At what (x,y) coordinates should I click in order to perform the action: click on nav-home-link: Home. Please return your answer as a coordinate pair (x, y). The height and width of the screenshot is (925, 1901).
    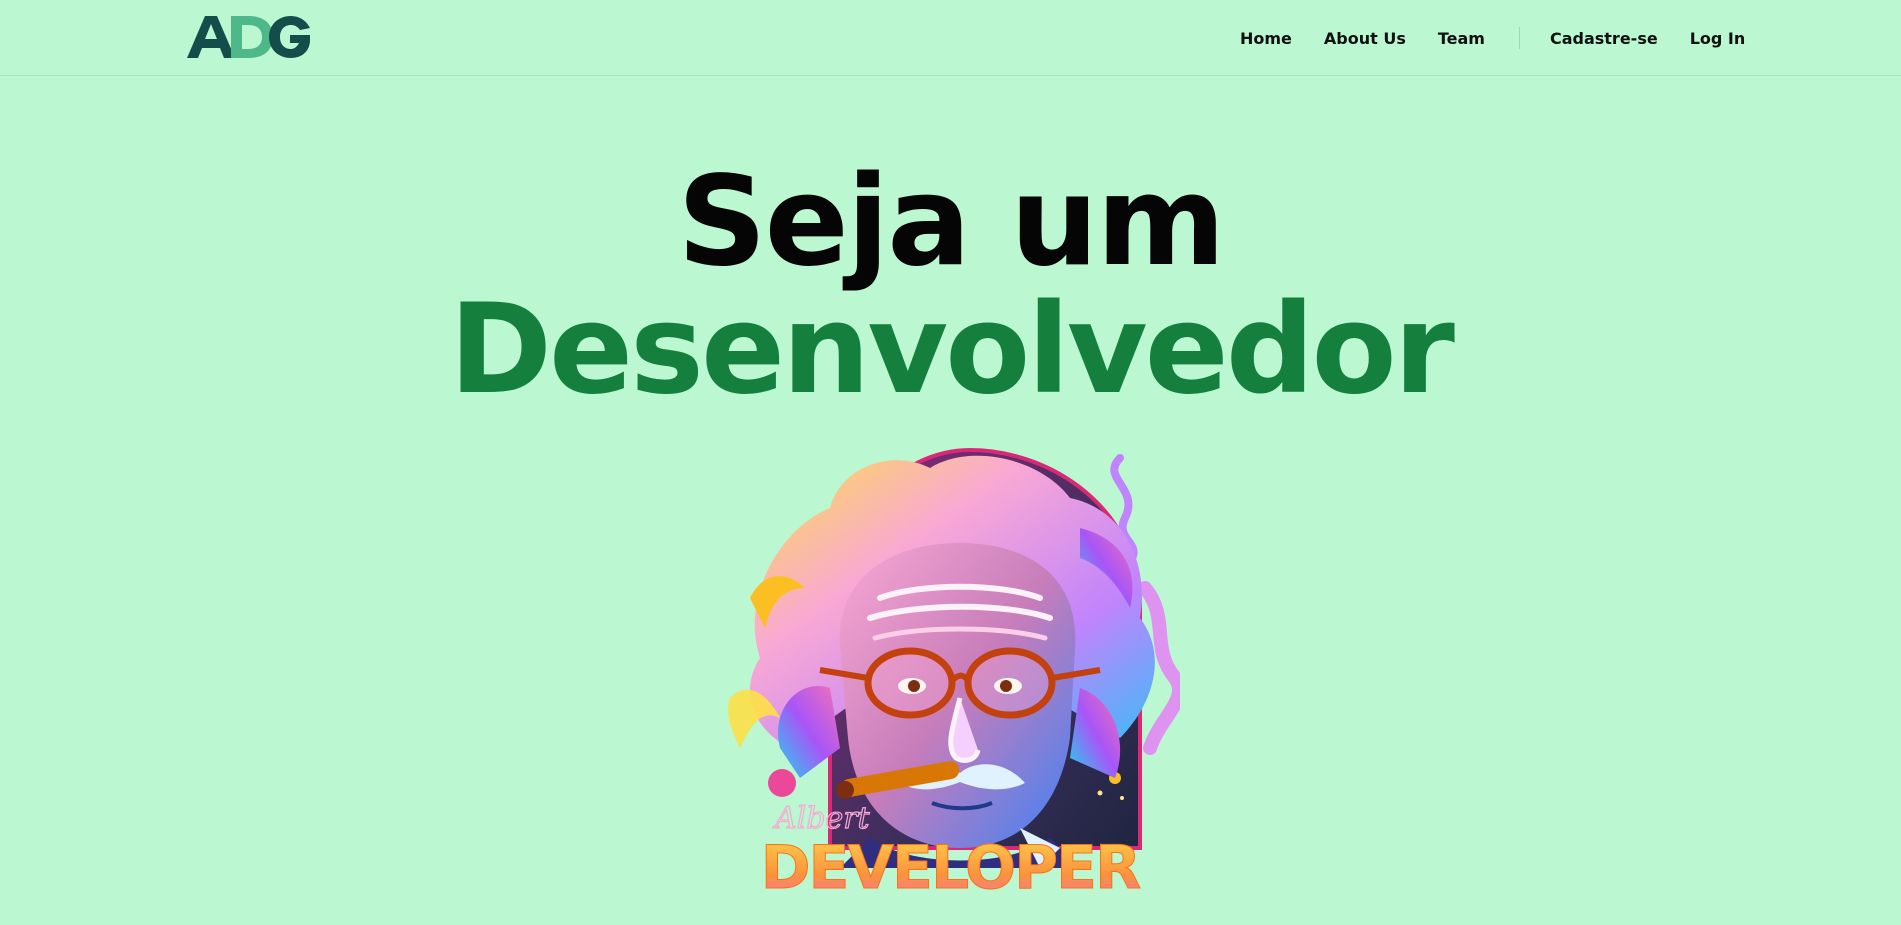
    Looking at the image, I should click on (1266, 38).